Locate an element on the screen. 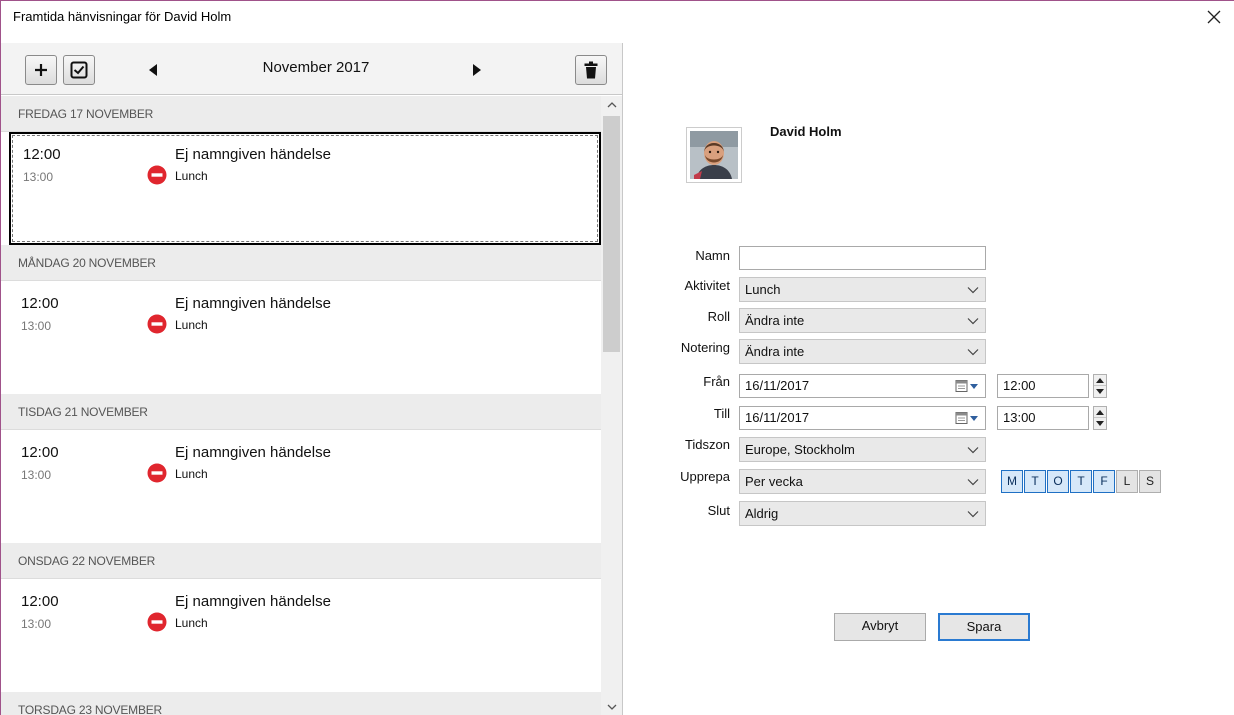 The height and width of the screenshot is (715, 1234). checkbox-icon is located at coordinates (79, 70).